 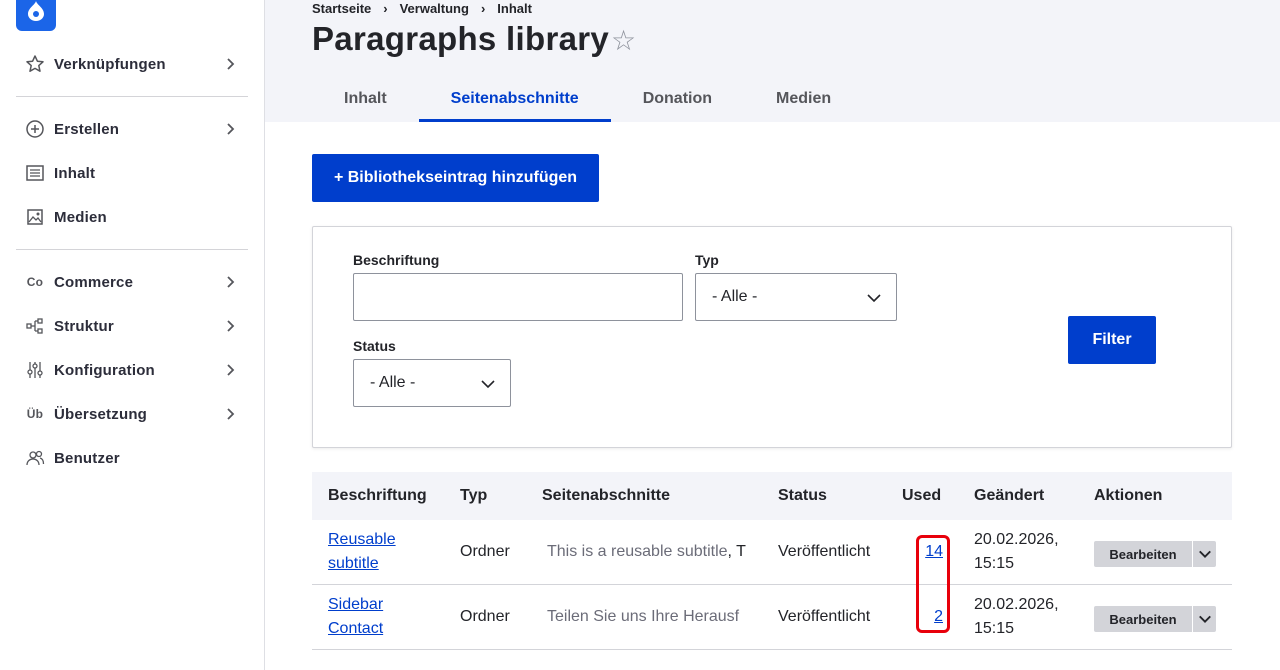 What do you see at coordinates (796, 297) in the screenshot?
I see `type-select: - Alle -` at bounding box center [796, 297].